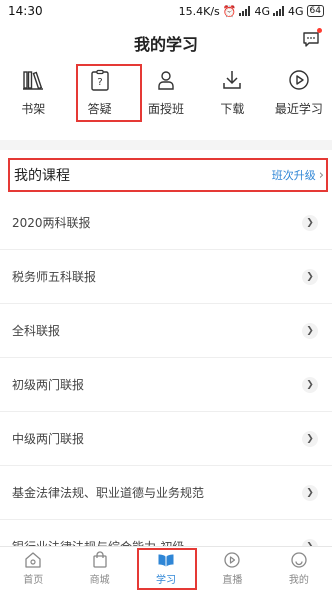 This screenshot has width=332, height=590. I want to click on tab-label: 我的, so click(298, 580).